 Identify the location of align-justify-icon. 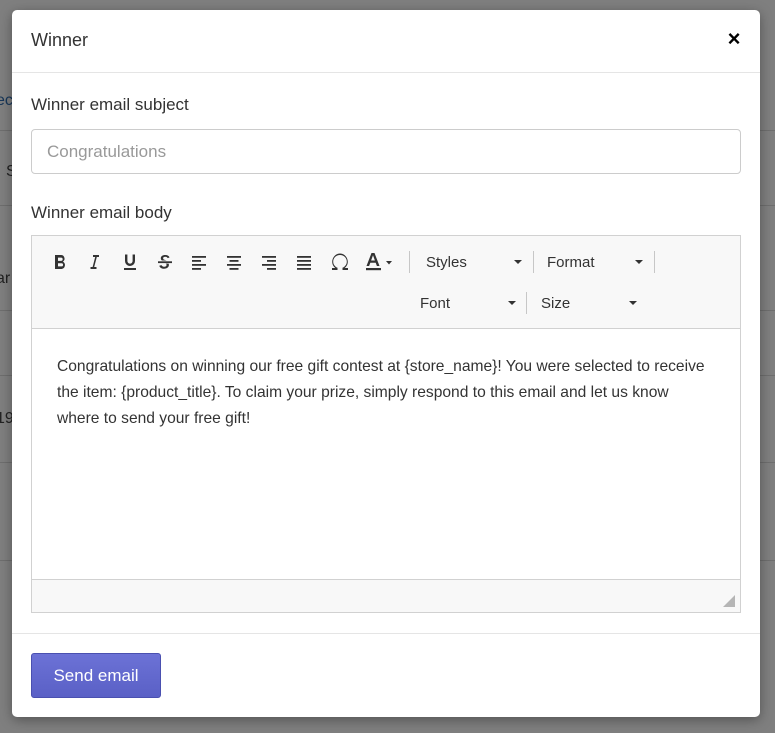
(304, 263).